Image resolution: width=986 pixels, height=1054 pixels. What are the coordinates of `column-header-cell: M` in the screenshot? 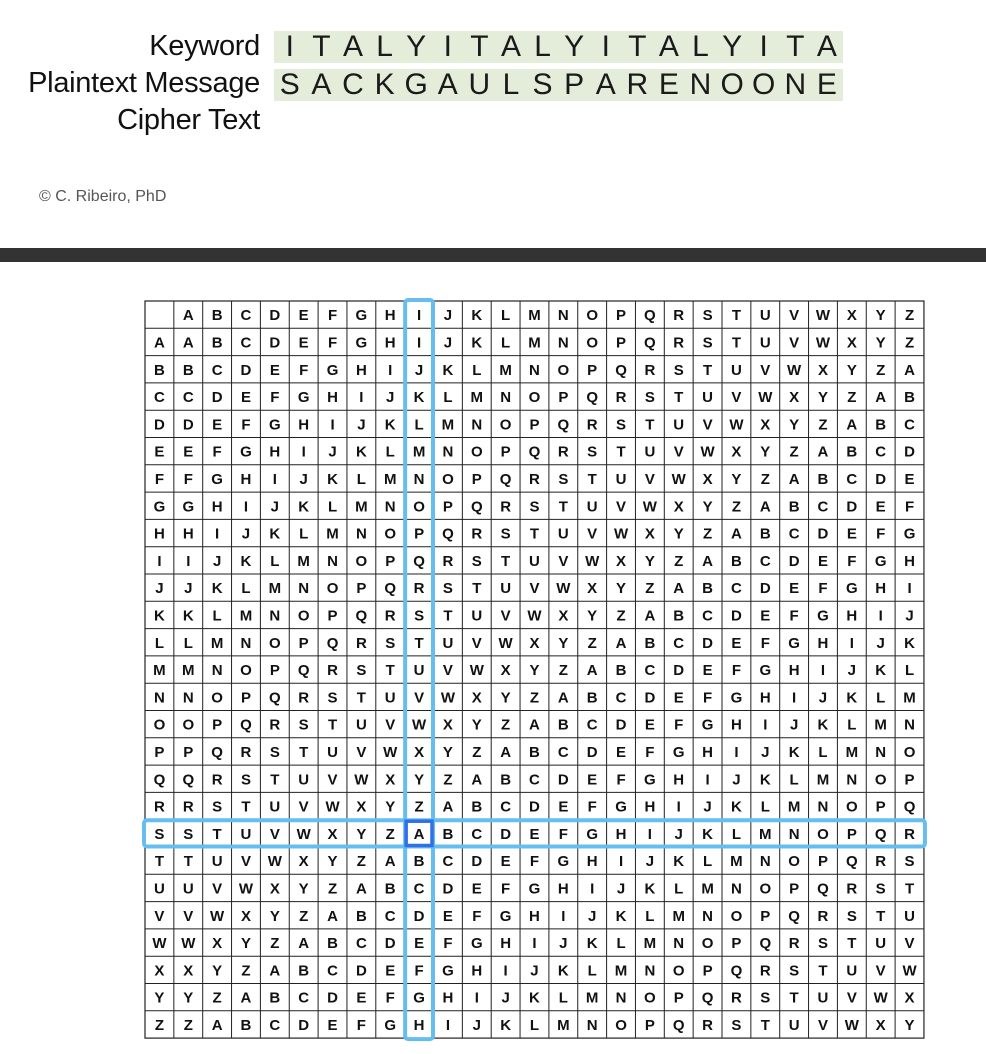 It's located at (534, 315).